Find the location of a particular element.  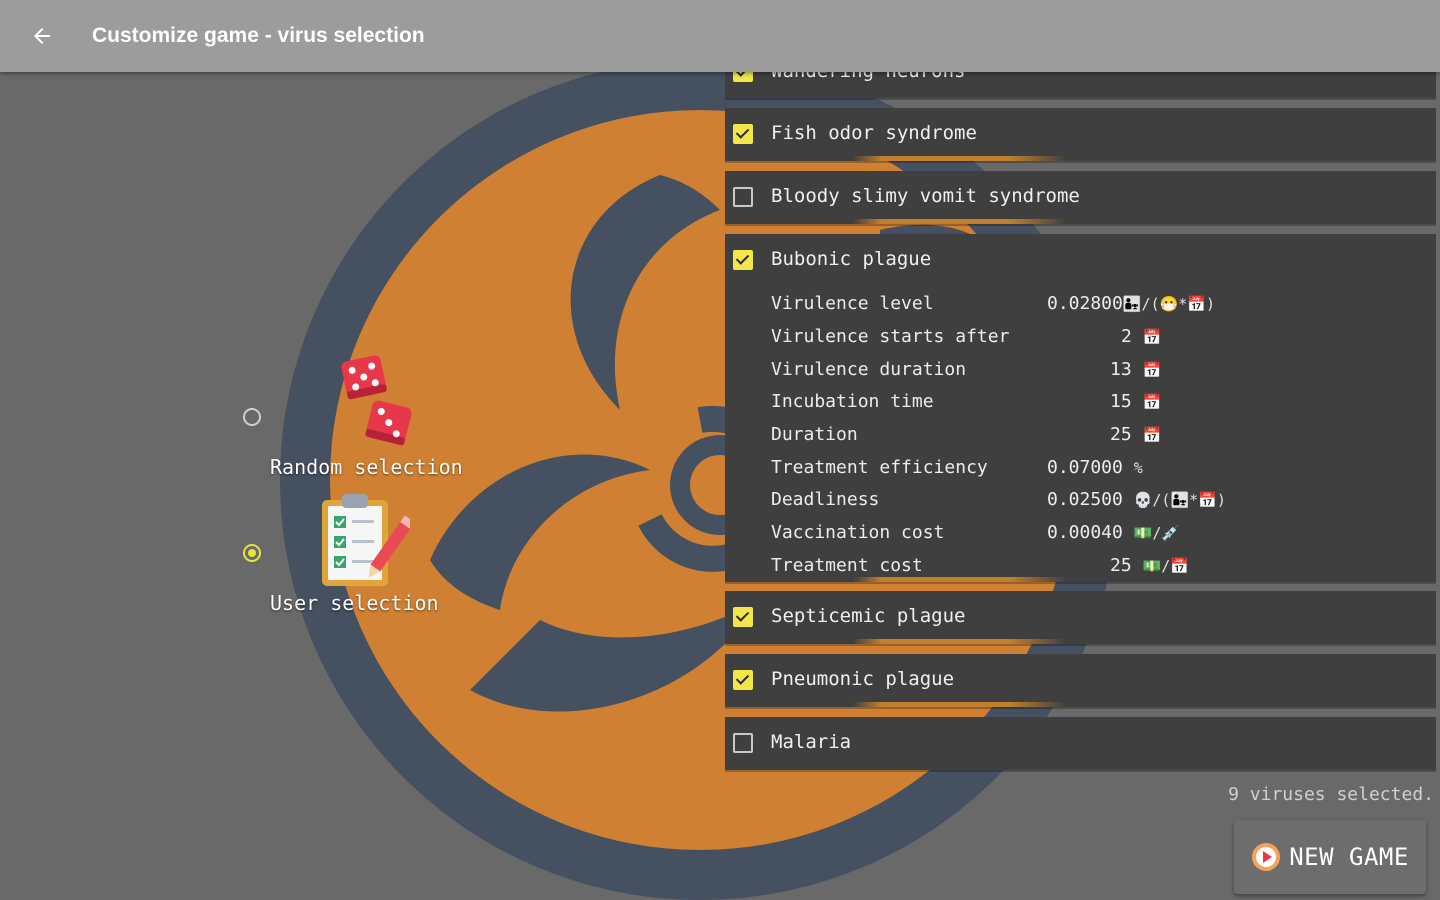

detail-value-treatment-cost: 25 💵/📅 is located at coordinates (1149, 565).